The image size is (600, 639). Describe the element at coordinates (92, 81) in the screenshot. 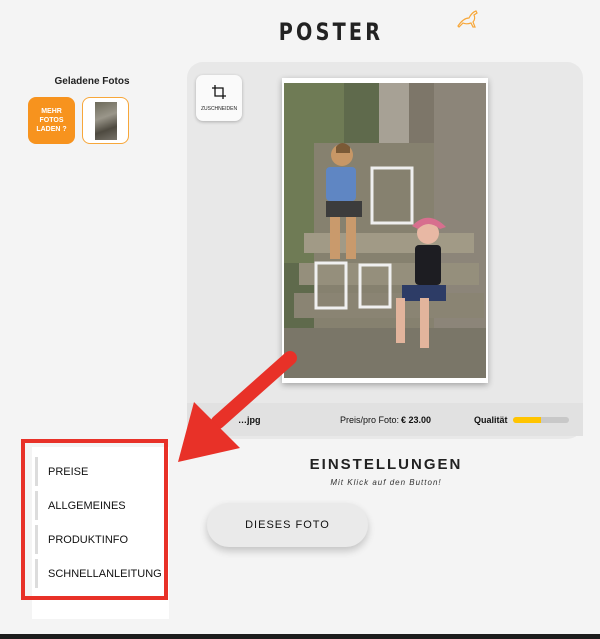

I see `loaded-photos-label: Geladene Fotos` at that location.